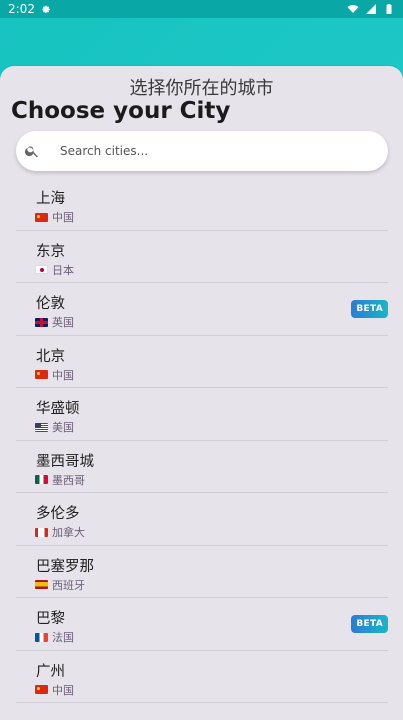 The height and width of the screenshot is (720, 403). Describe the element at coordinates (46, 9) in the screenshot. I see `settings-icon` at that location.